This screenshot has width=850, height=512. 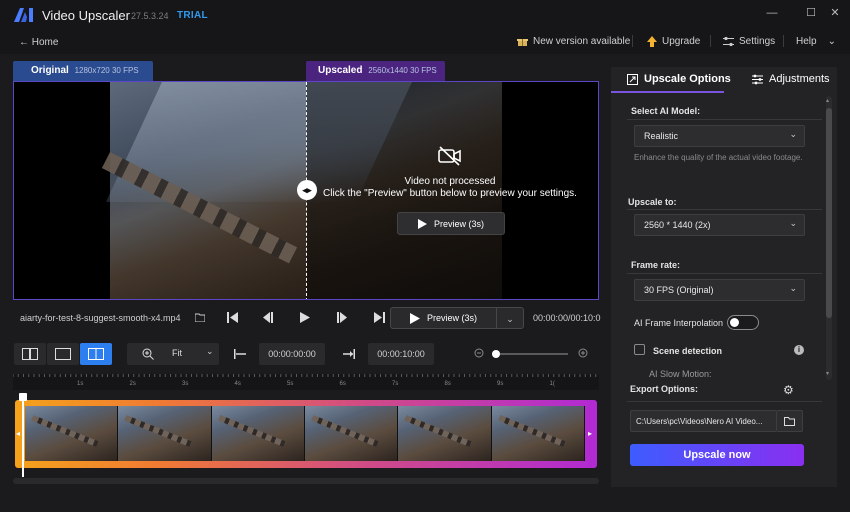 What do you see at coordinates (38, 42) in the screenshot?
I see `home-link: ← Home` at bounding box center [38, 42].